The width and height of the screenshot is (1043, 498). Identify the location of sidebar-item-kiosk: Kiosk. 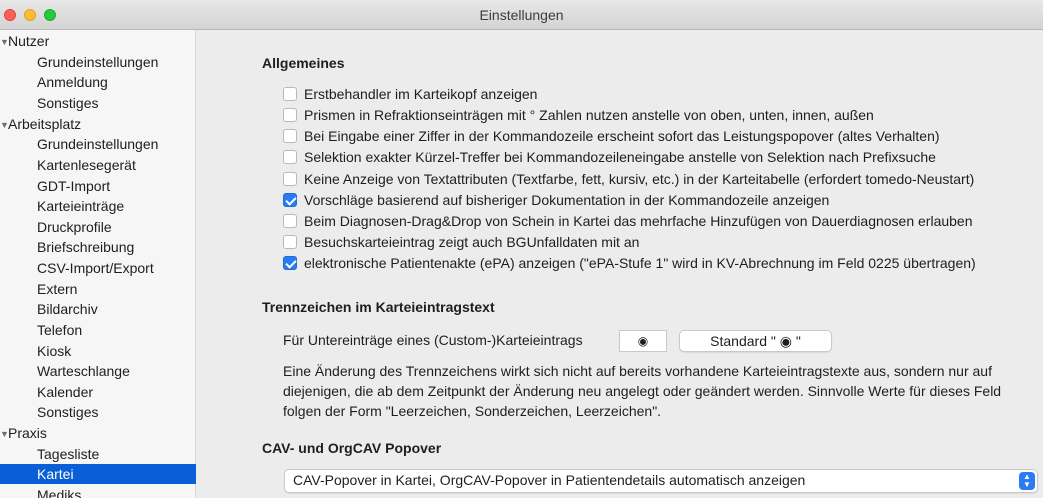
(98, 351).